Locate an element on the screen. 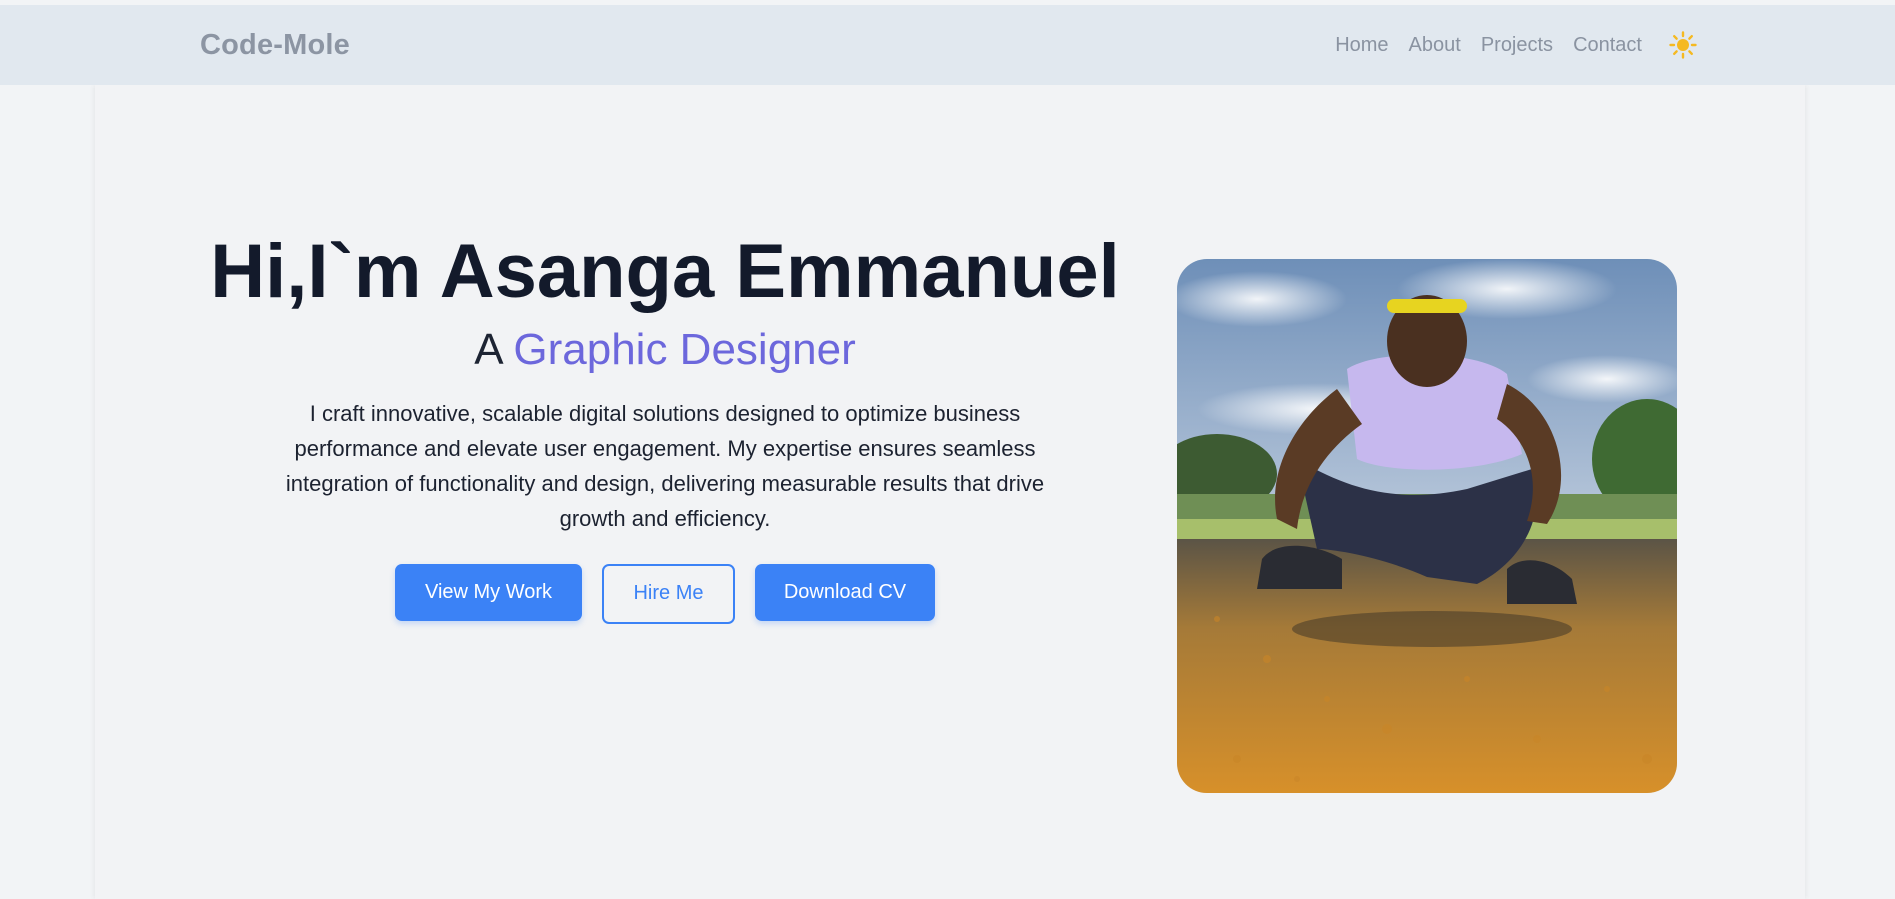 Image resolution: width=1895 pixels, height=899 pixels. sun-icon is located at coordinates (1683, 45).